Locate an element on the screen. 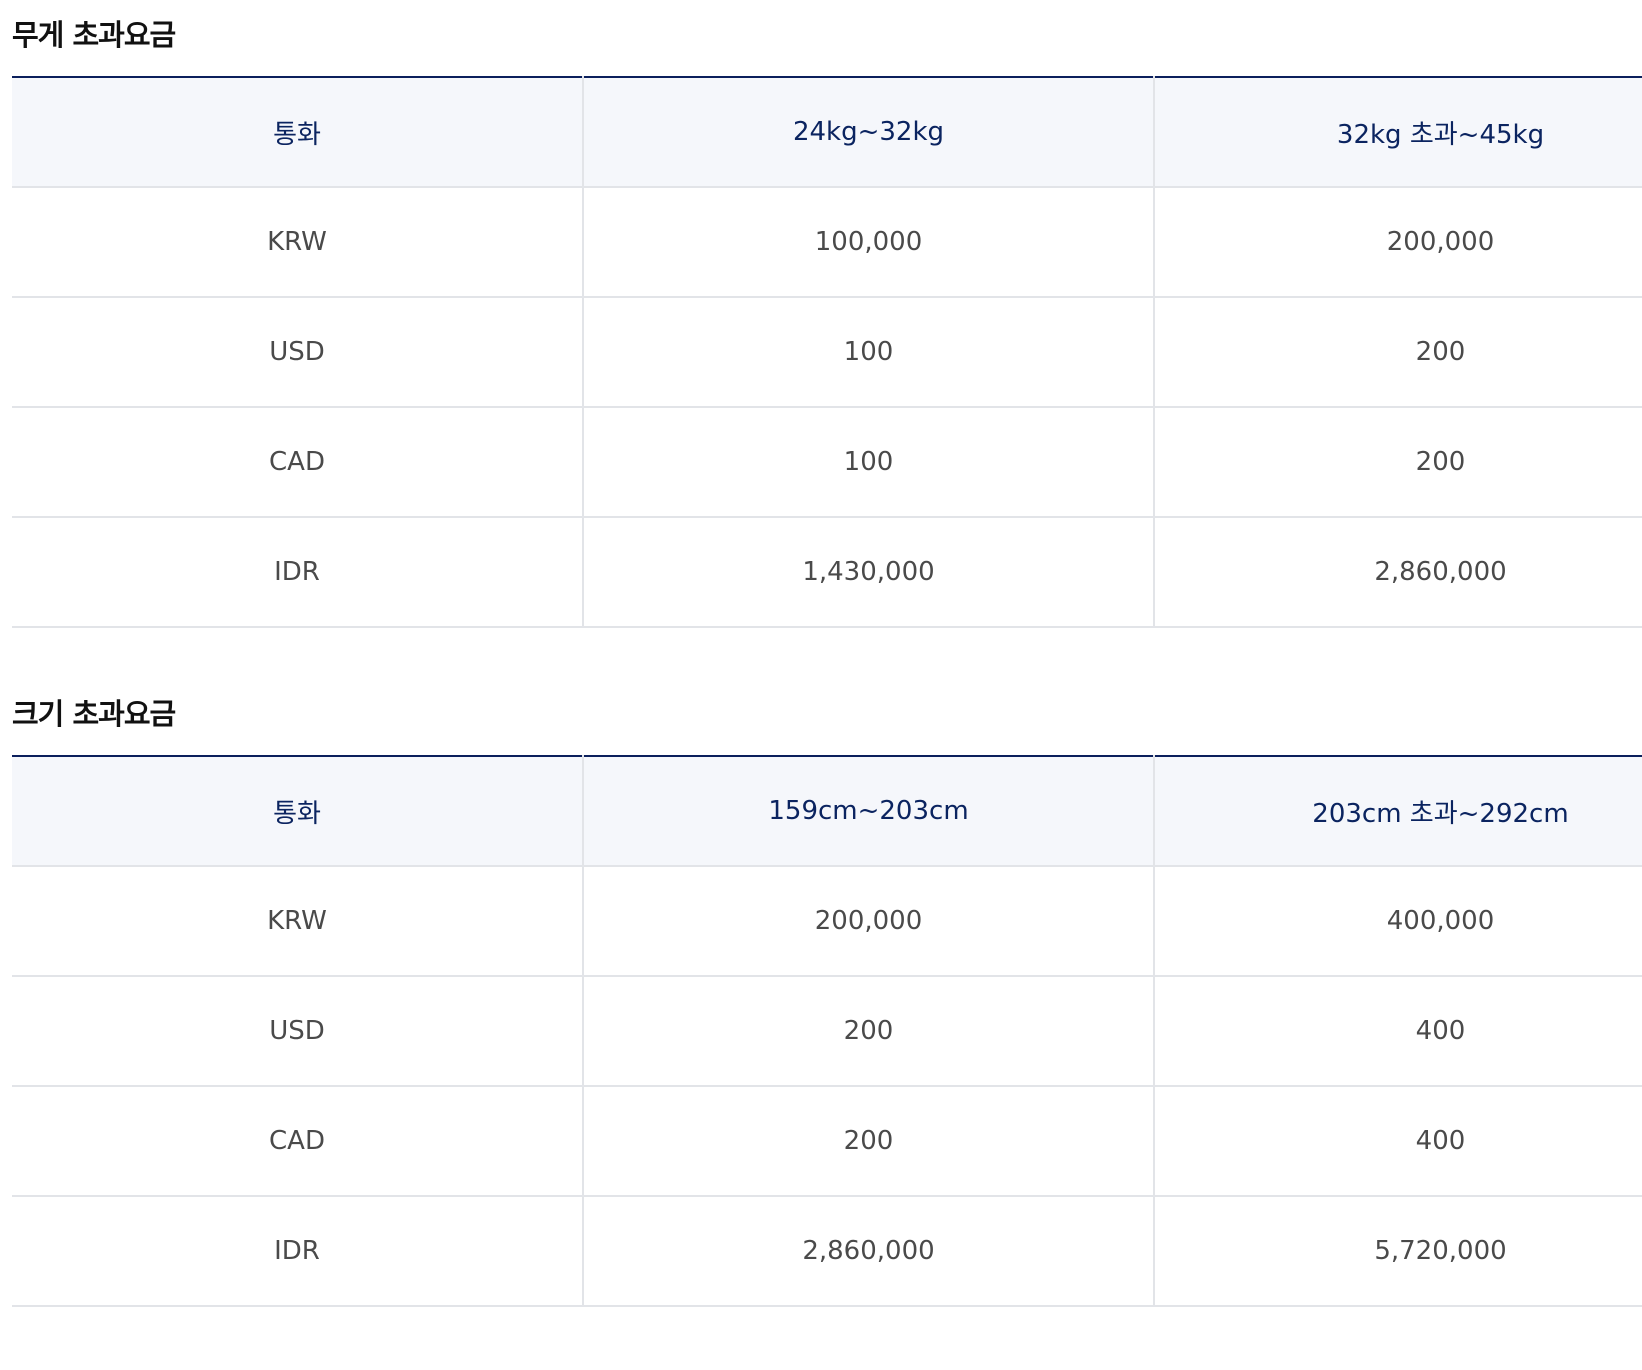 The height and width of the screenshot is (1370, 1642). fee-cell: 5,720,000 is located at coordinates (1397, 1251).